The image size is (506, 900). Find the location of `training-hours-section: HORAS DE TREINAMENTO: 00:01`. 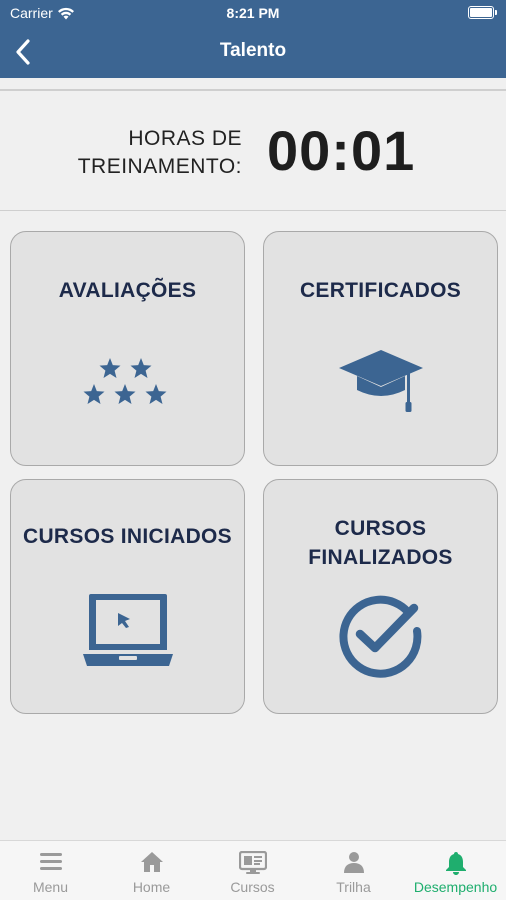

training-hours-section: HORAS DE TREINAMENTO: 00:01 is located at coordinates (253, 151).